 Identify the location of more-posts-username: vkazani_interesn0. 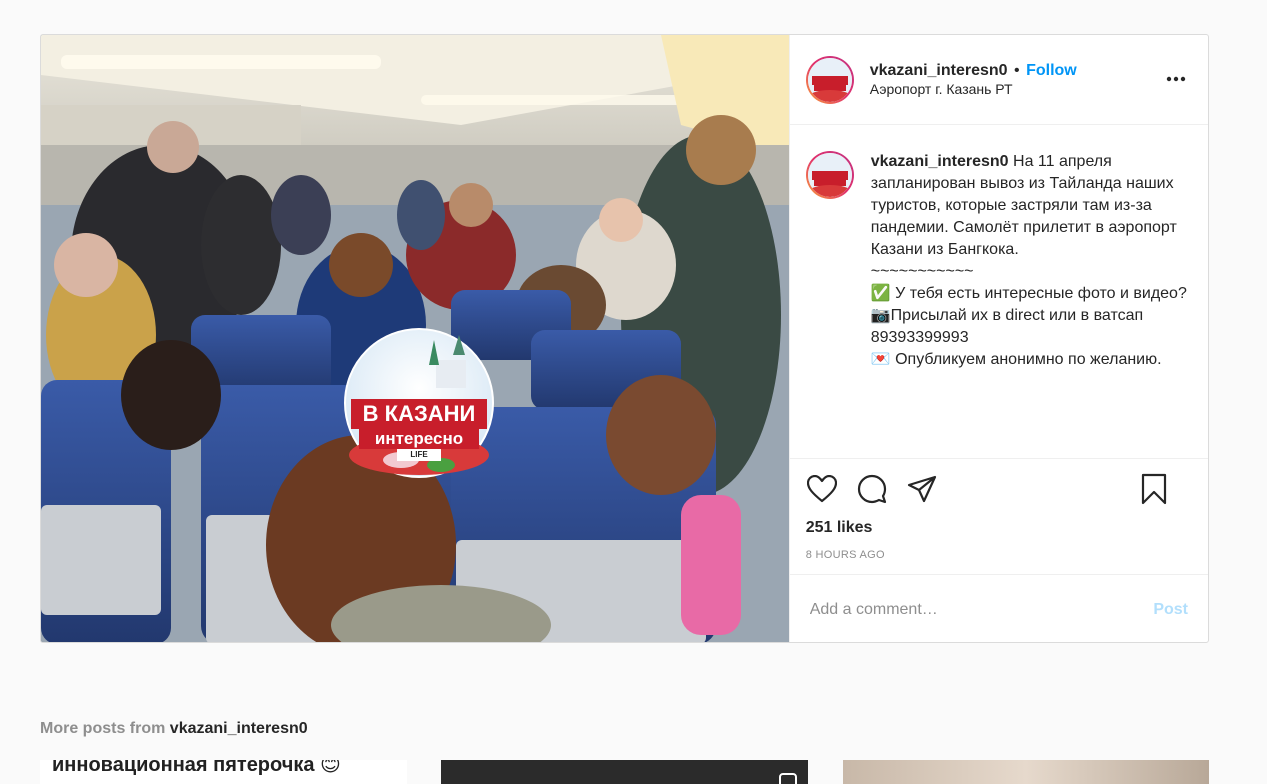
(239, 728).